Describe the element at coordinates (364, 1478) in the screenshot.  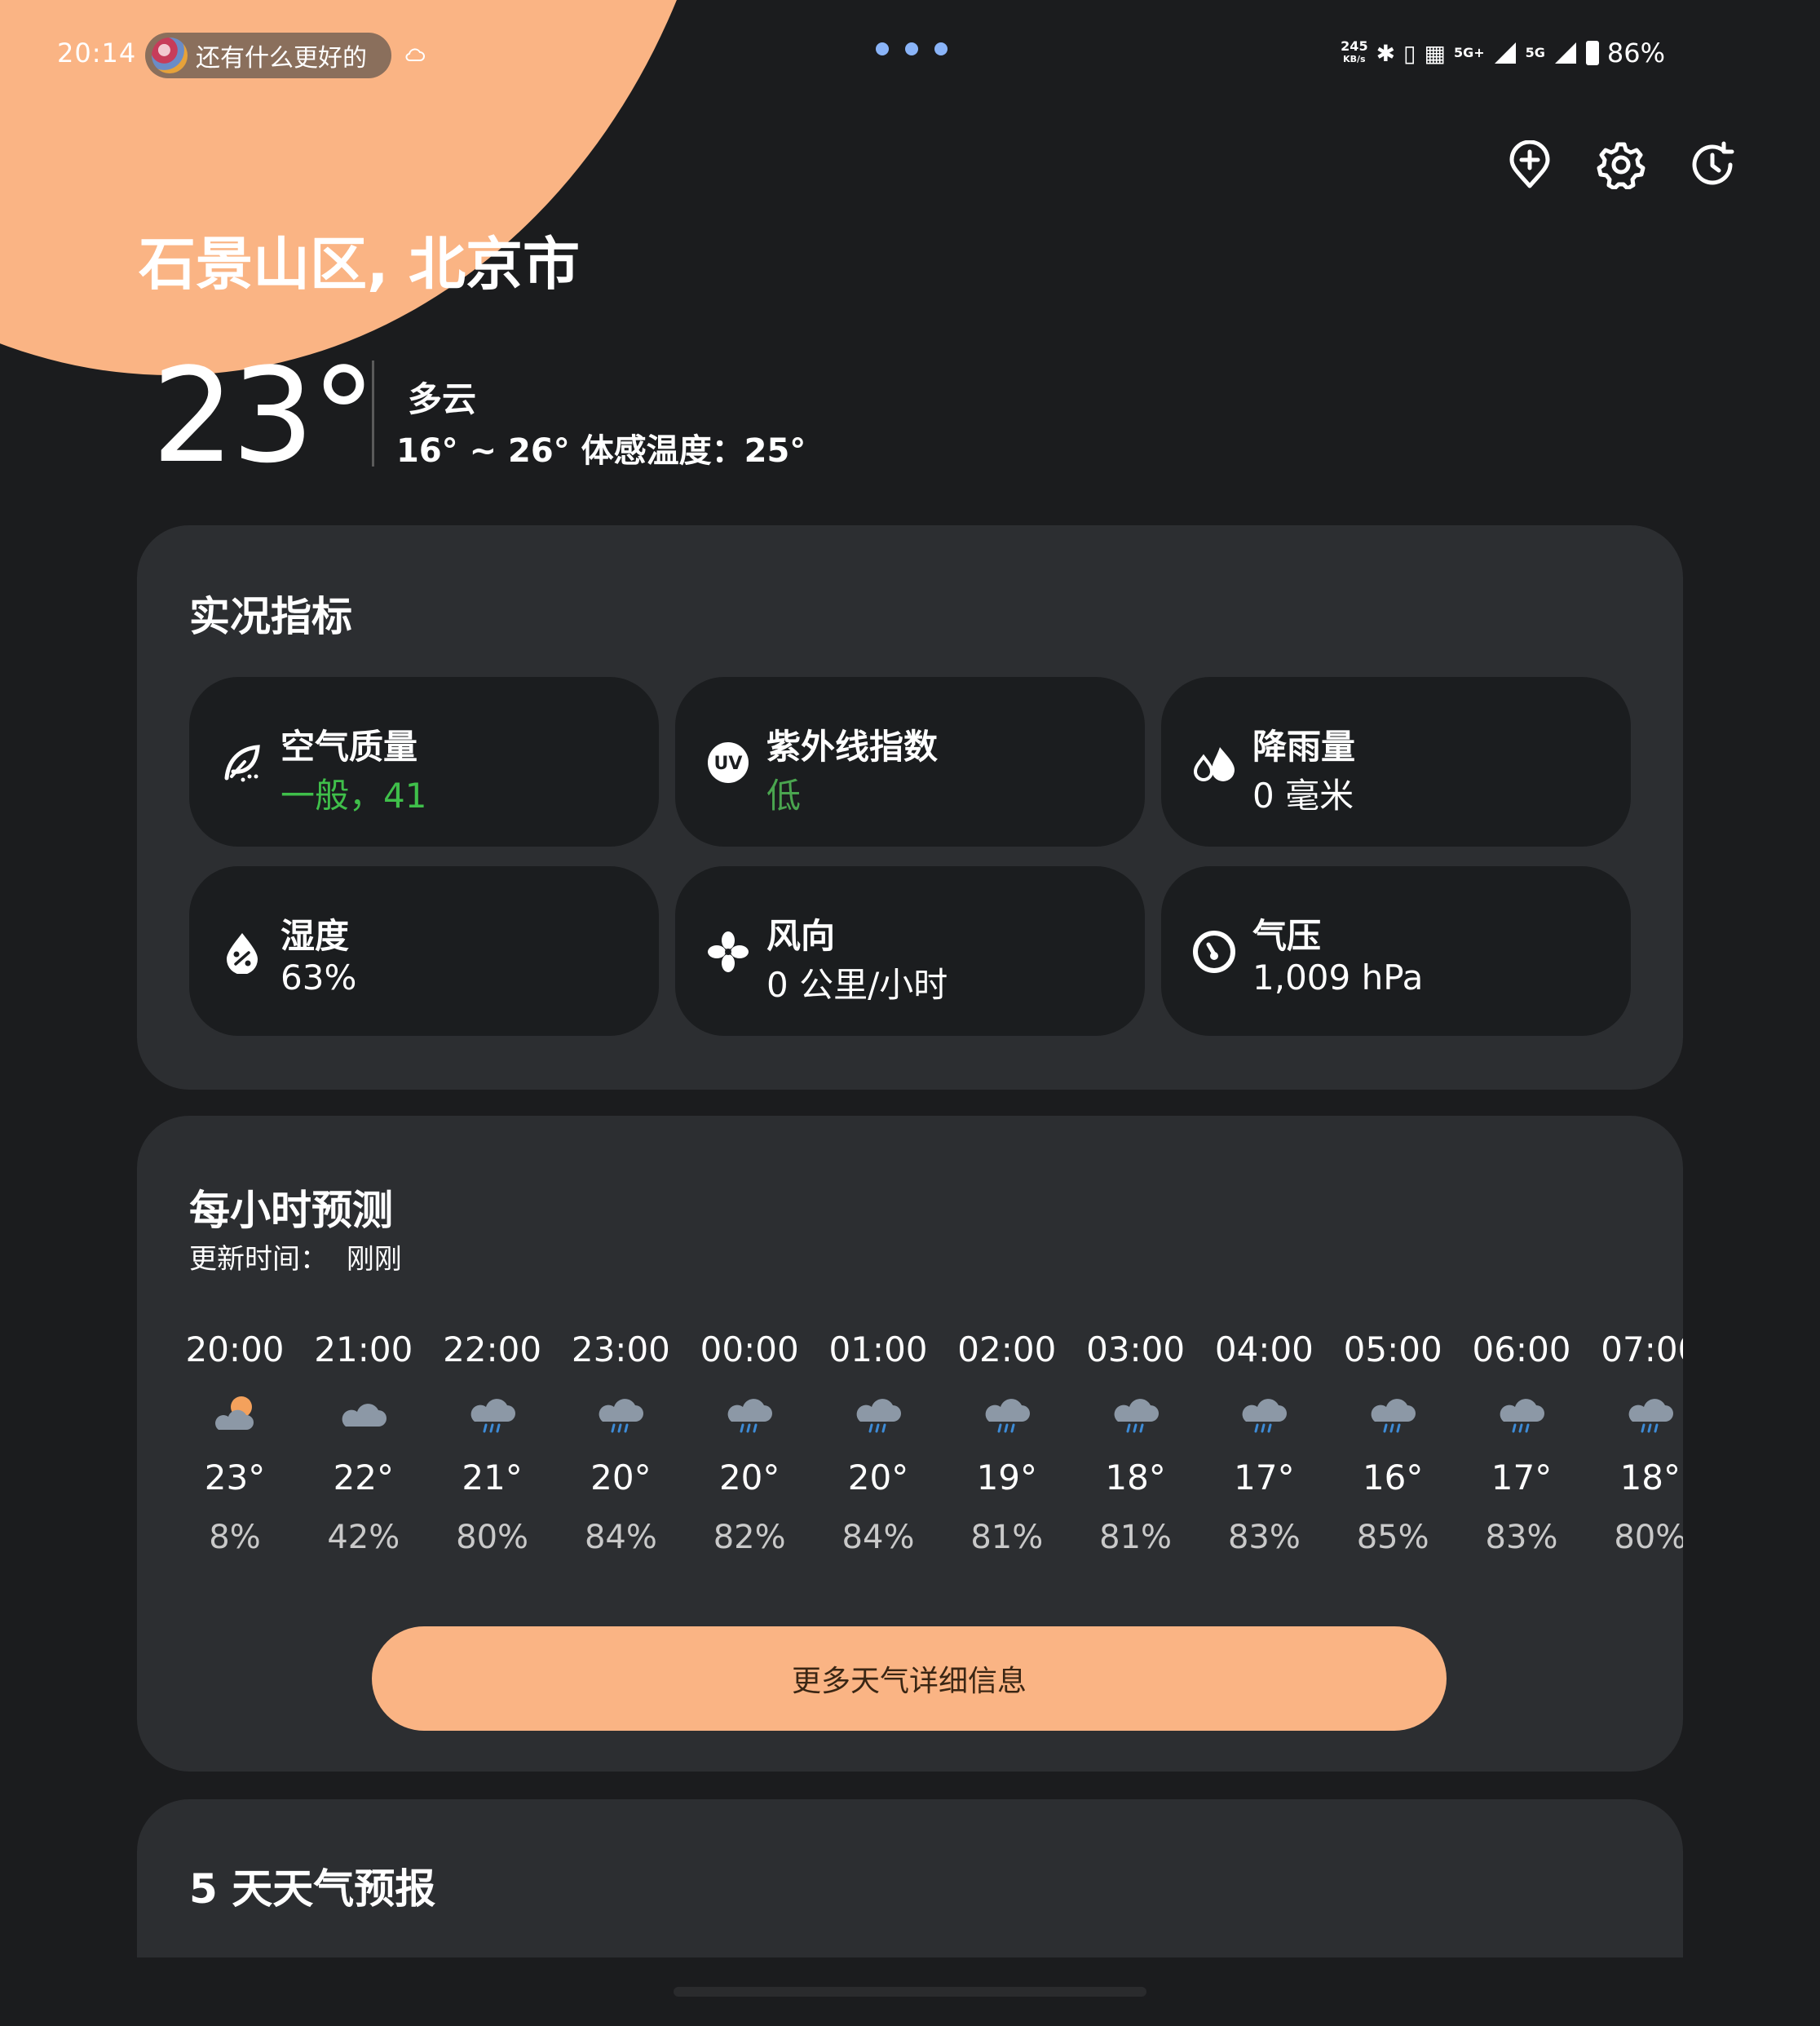
I see `hour-temperature: 22°` at that location.